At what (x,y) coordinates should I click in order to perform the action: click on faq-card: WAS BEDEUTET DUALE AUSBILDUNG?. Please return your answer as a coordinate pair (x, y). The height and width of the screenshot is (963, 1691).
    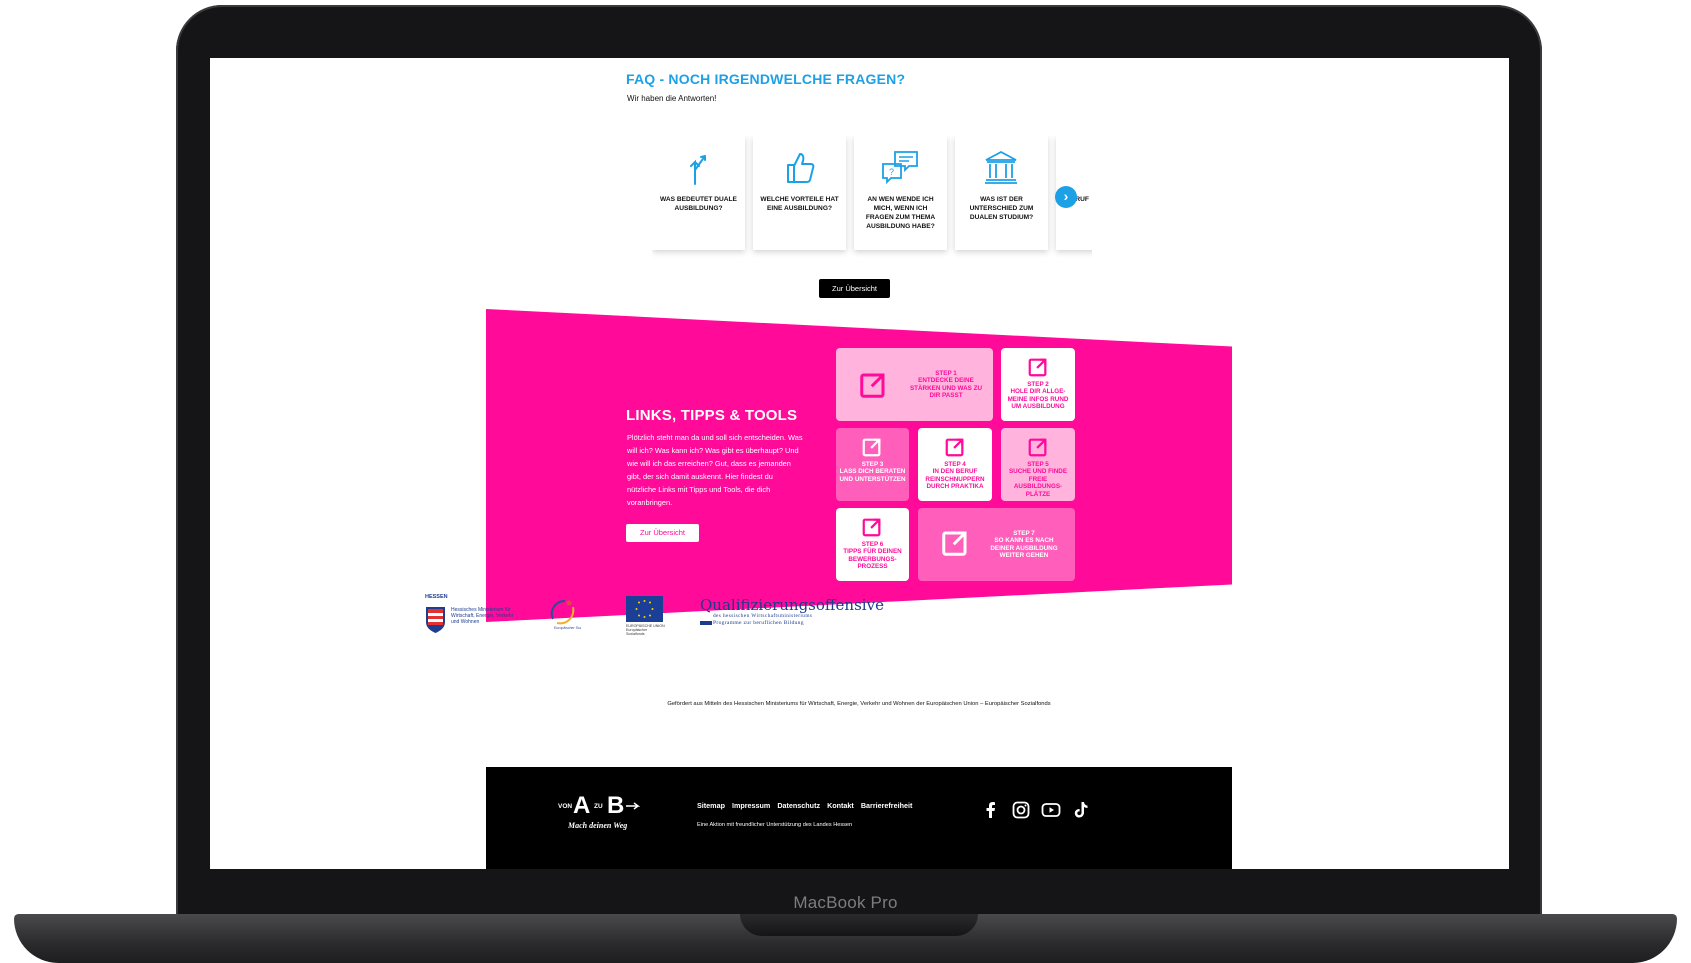
    Looking at the image, I should click on (698, 193).